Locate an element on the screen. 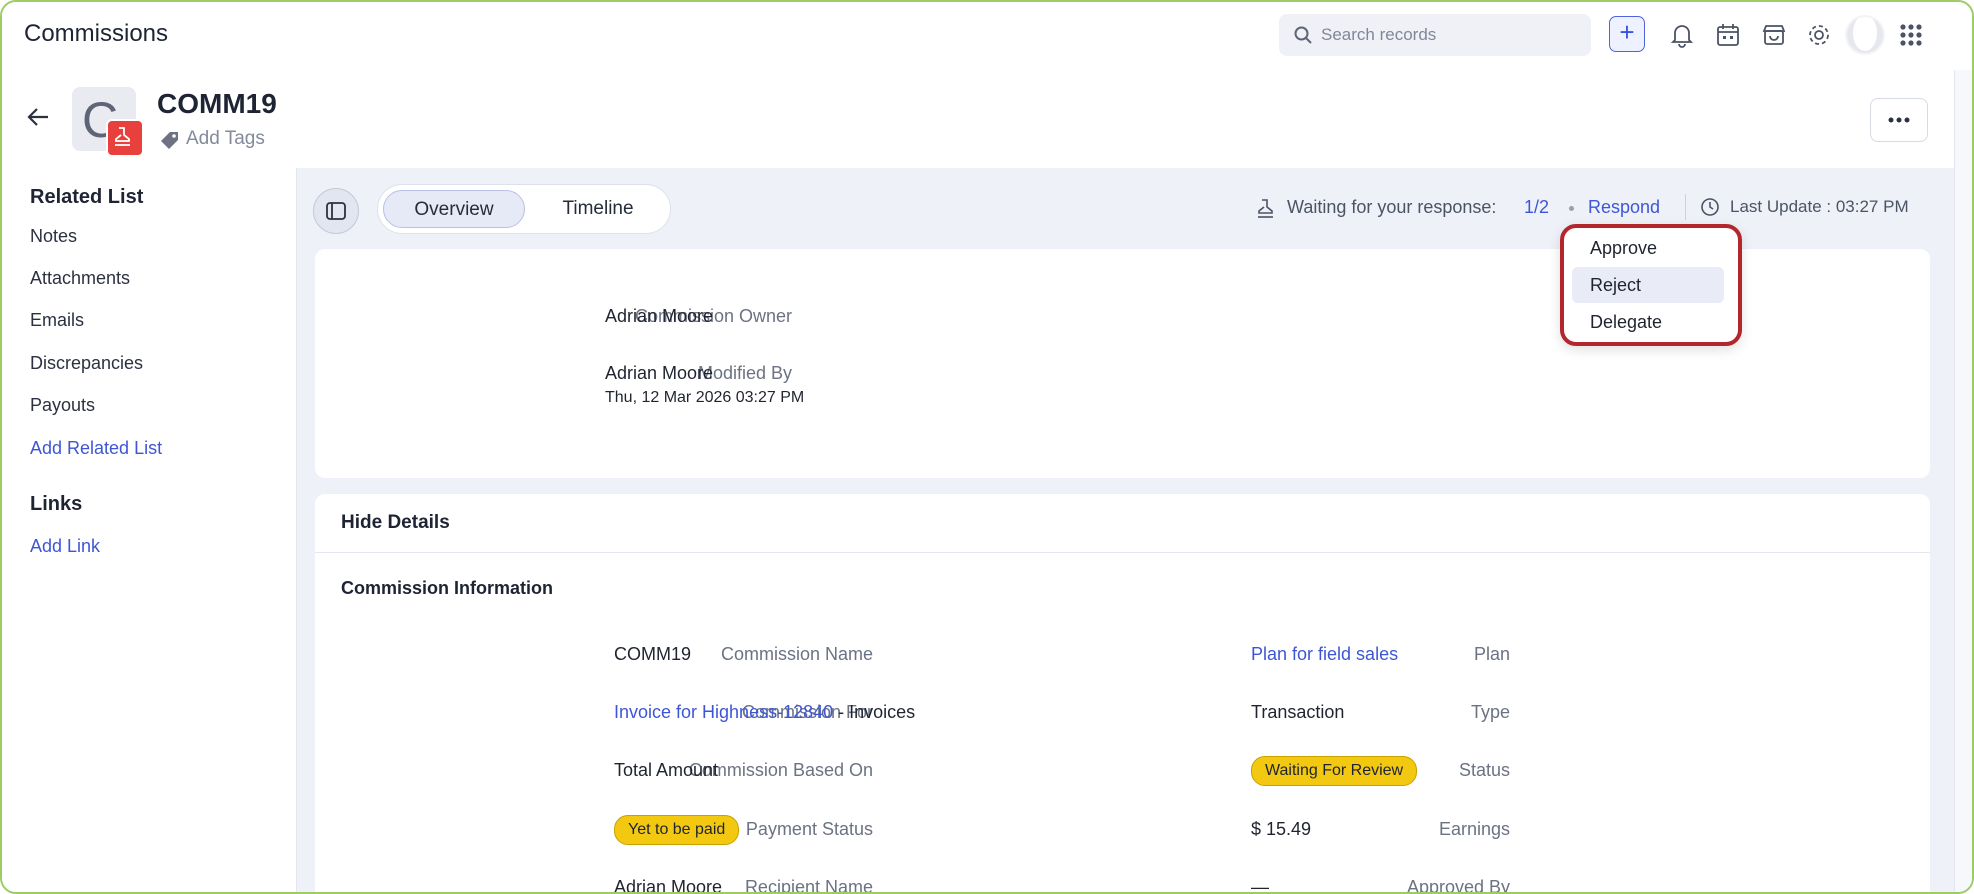  modified-by-value: Adrian Moore is located at coordinates (659, 373).